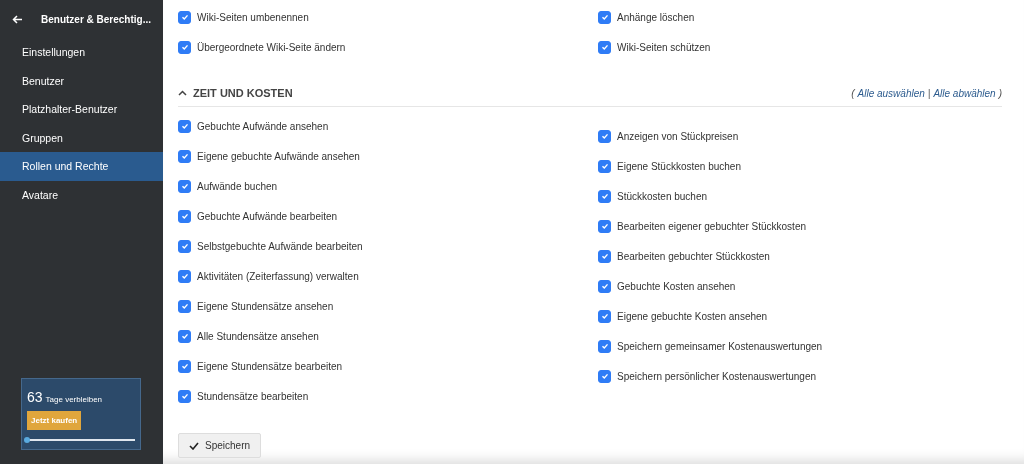  I want to click on checkbox-label: Gebuchte Kosten ansehen, so click(676, 286).